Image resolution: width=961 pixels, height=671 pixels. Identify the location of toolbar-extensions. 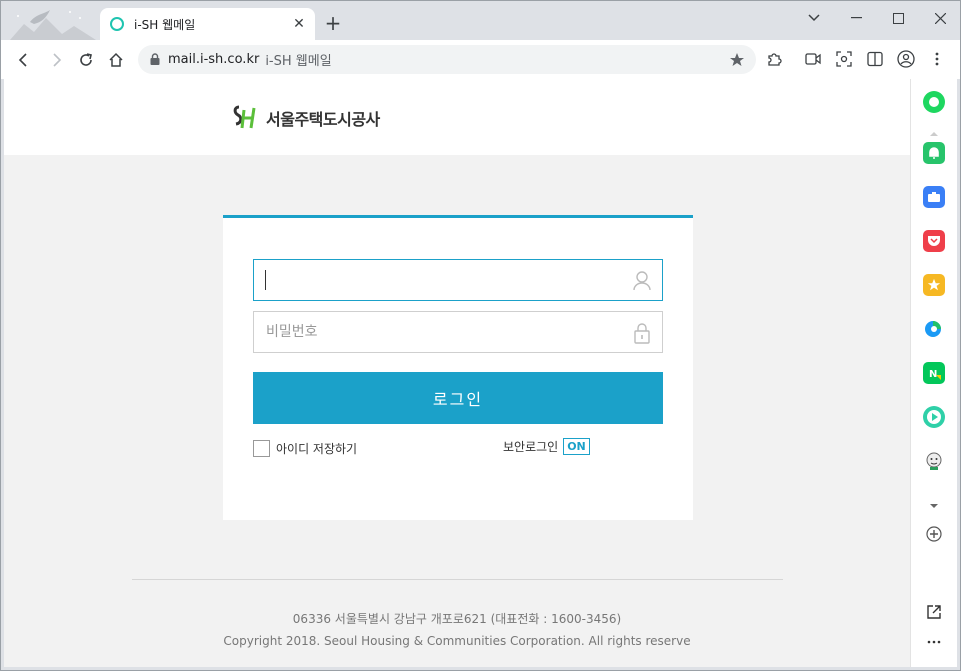
(855, 59).